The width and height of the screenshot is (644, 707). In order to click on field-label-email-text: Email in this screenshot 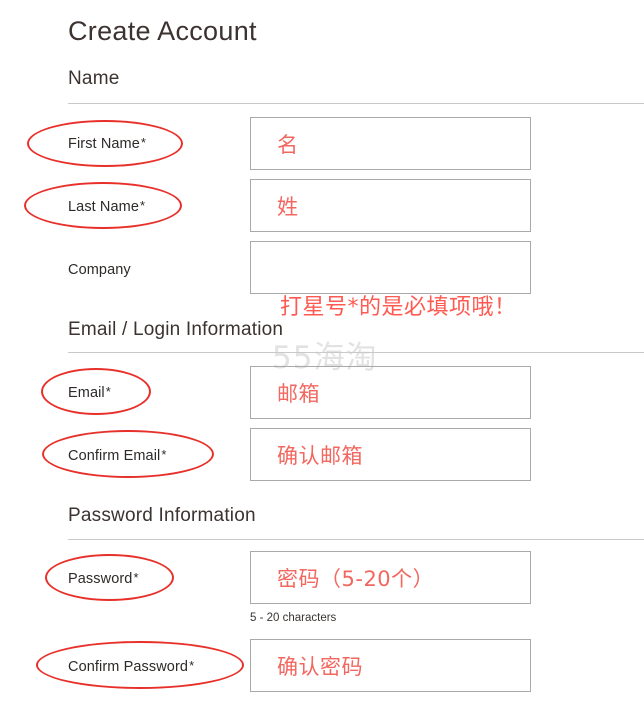, I will do `click(86, 393)`.